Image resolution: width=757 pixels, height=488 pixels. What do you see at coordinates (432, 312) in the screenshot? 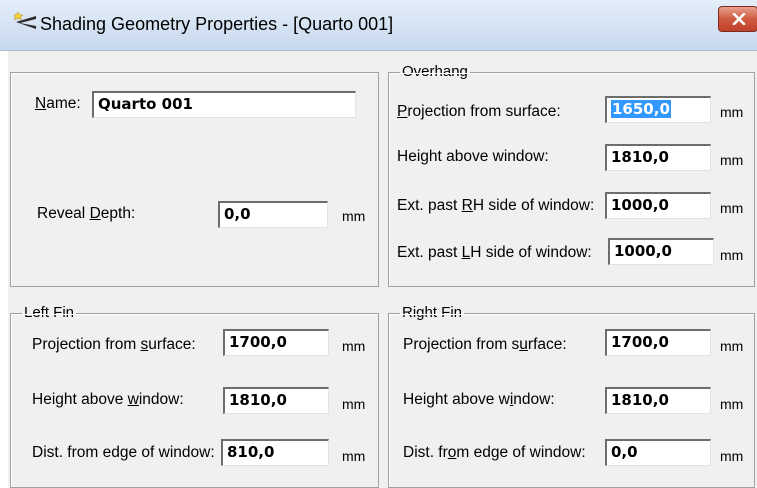
I see `right-fin-title: Right Fin` at bounding box center [432, 312].